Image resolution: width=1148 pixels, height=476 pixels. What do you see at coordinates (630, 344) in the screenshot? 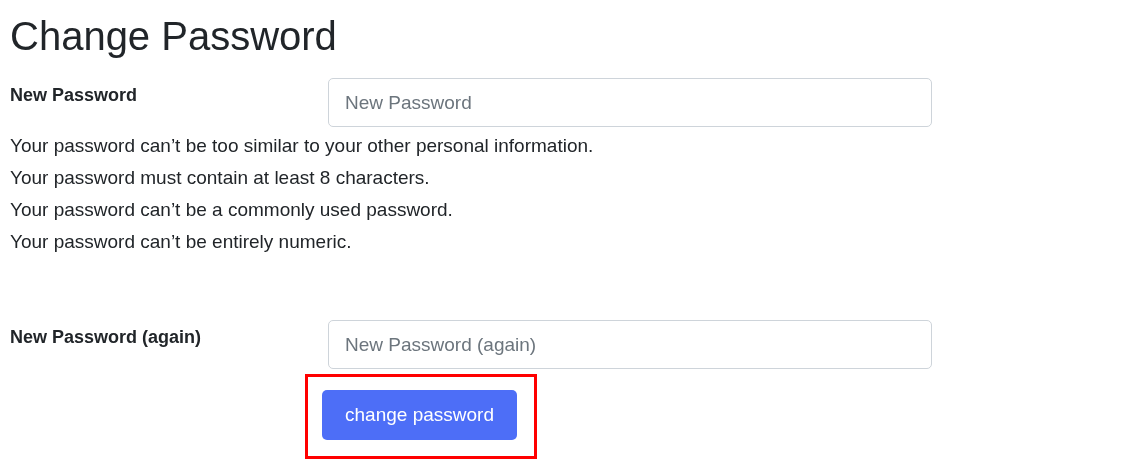
I see `password-field: New Password (again)` at bounding box center [630, 344].